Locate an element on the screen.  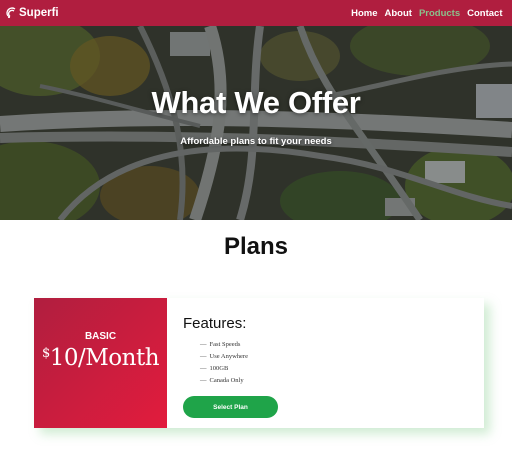
plan-name: BASIC is located at coordinates (100, 336).